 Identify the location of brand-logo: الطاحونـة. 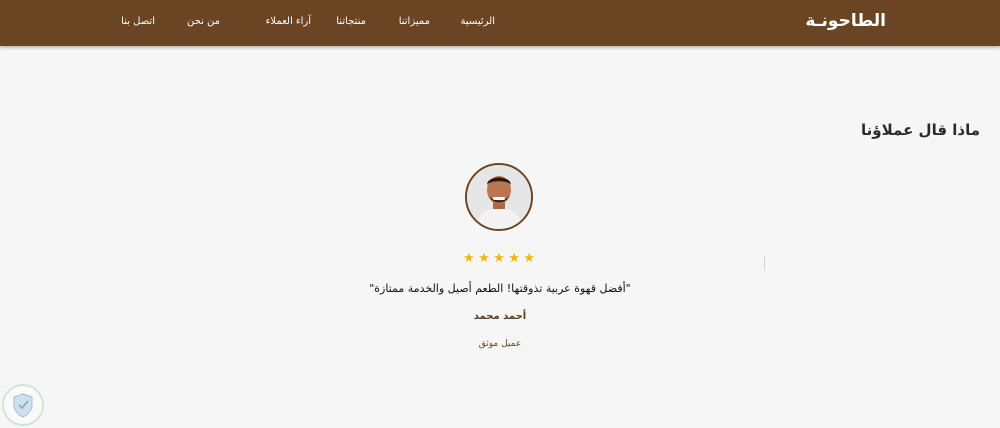
(845, 21).